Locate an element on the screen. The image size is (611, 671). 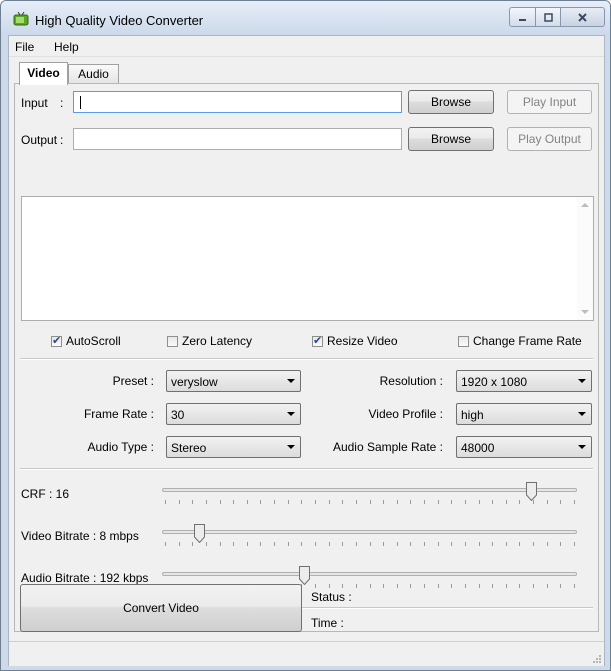
resize-video-checkbox is located at coordinates (317, 340).